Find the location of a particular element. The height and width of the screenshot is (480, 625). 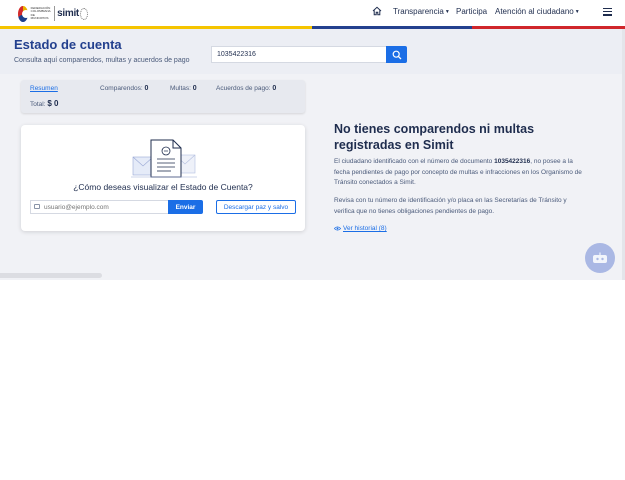

chatbot-button is located at coordinates (600, 258).